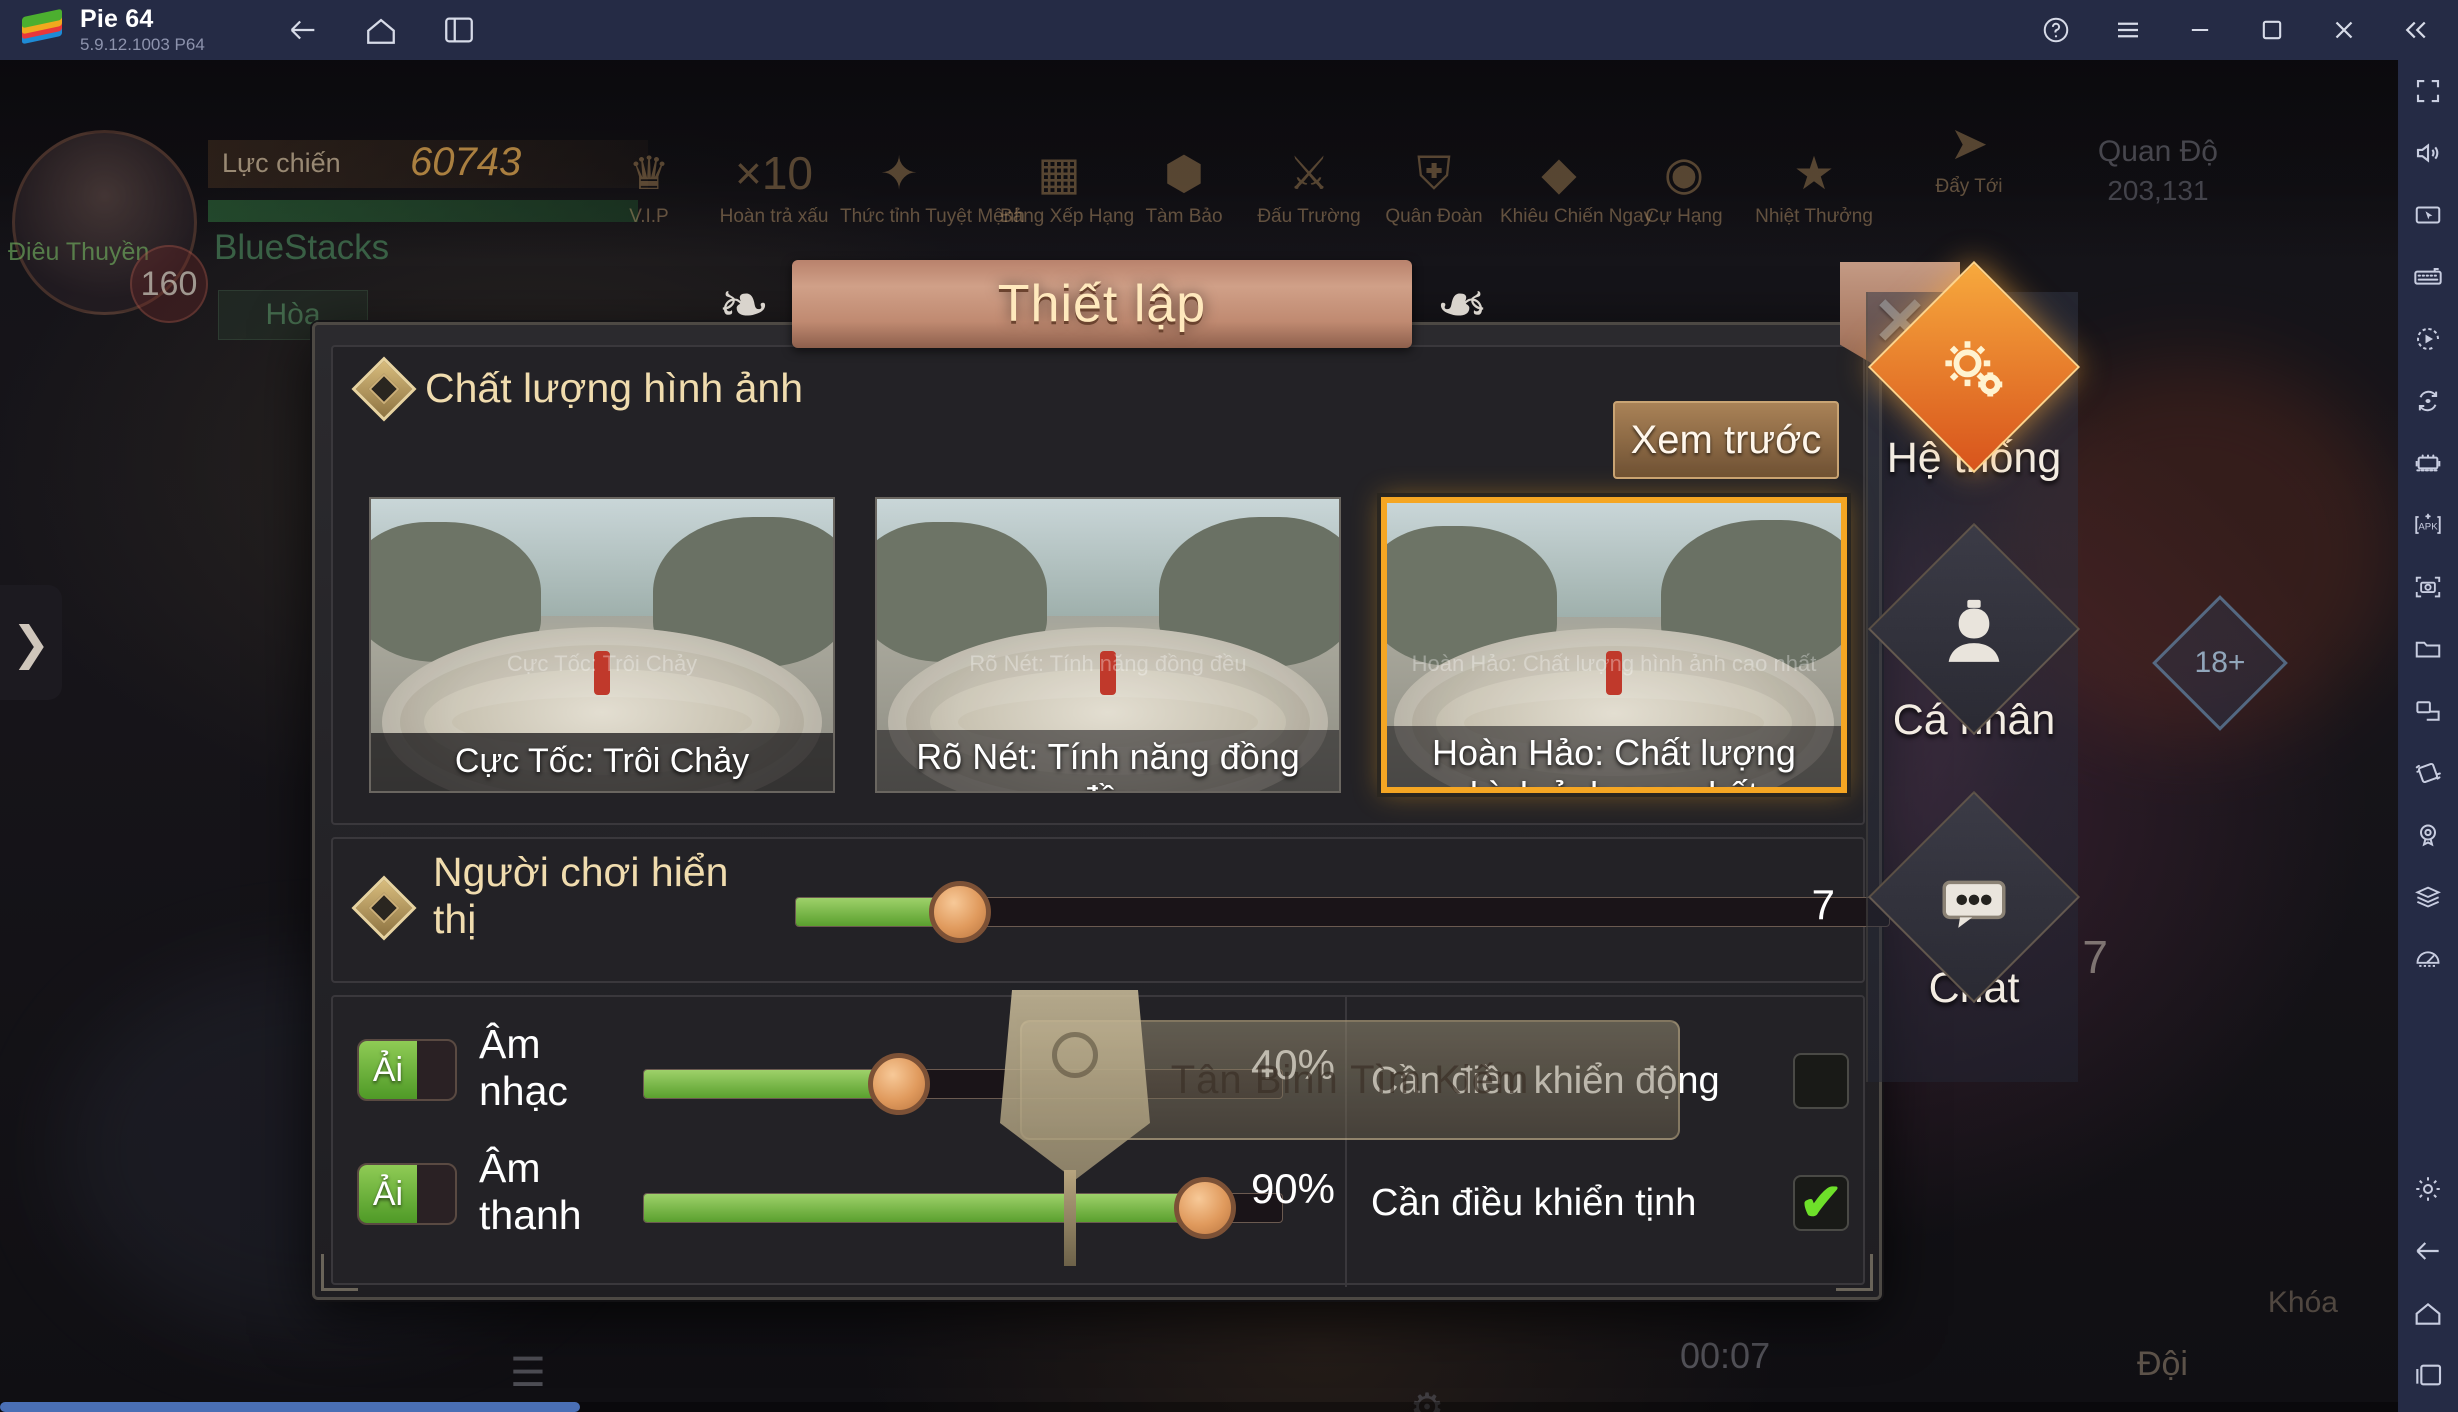  I want to click on image-quality-header: Chất lượng hình ảnh, so click(577, 388).